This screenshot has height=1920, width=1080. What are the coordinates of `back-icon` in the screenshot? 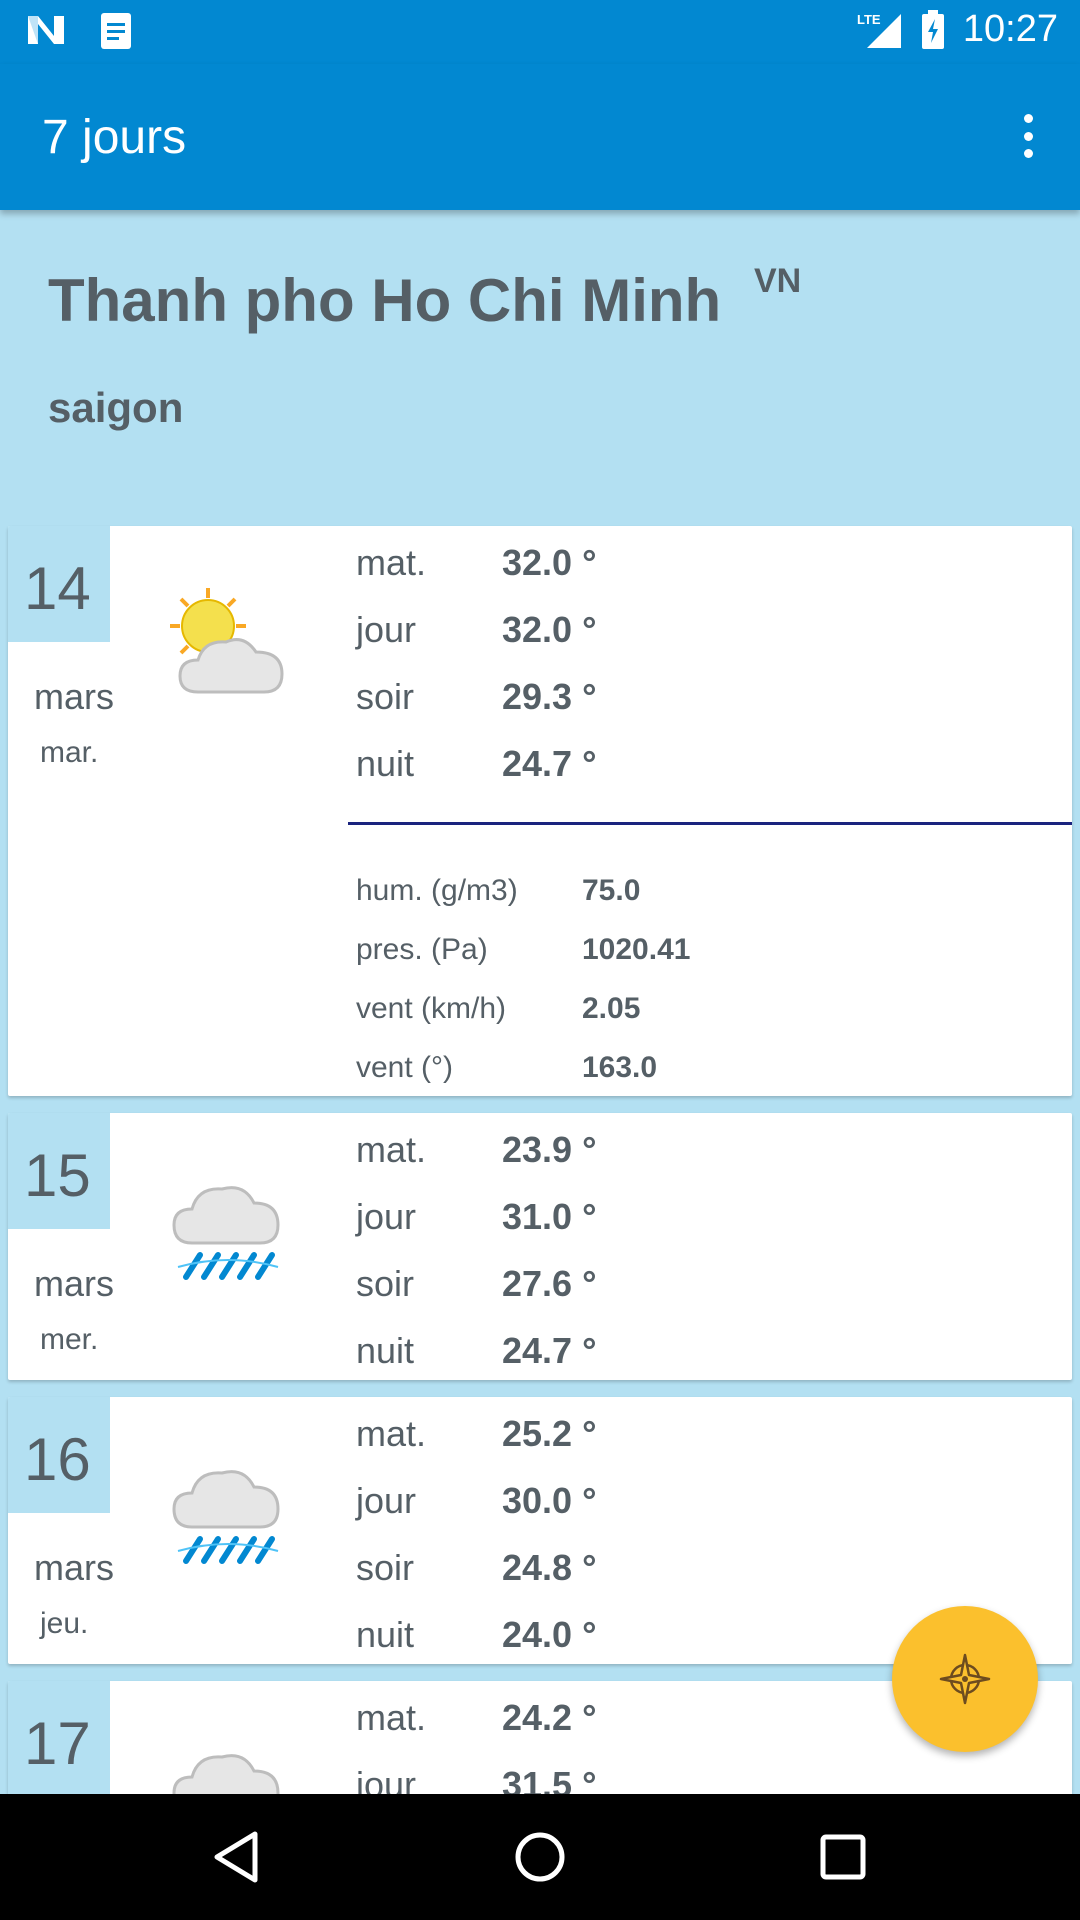 It's located at (236, 1857).